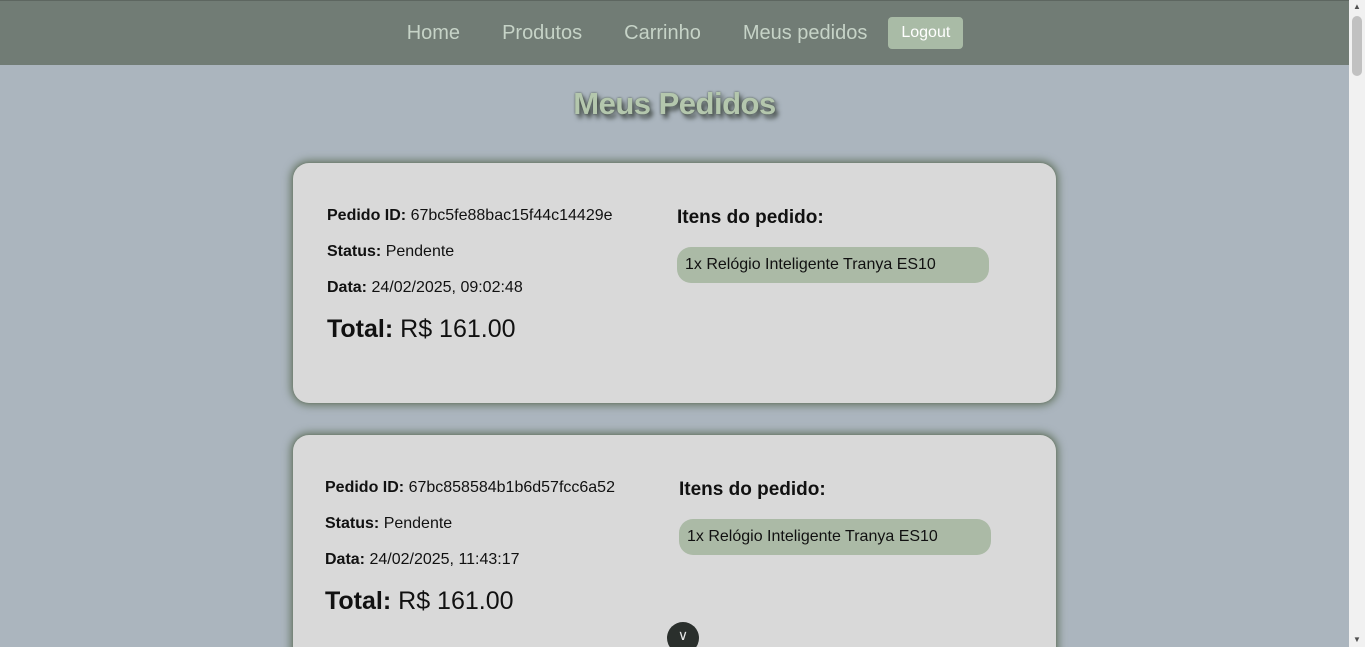  What do you see at coordinates (1357, 640) in the screenshot?
I see `scroll-down-arrow-icon: ▼` at bounding box center [1357, 640].